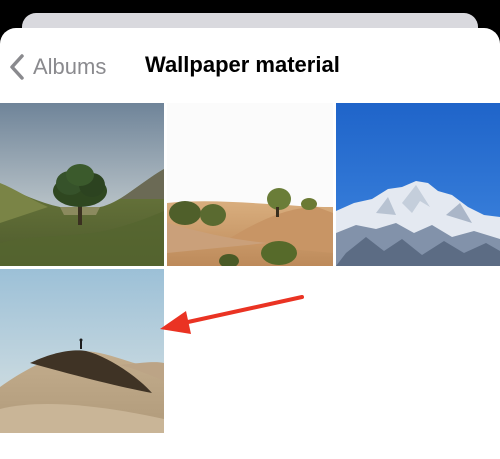 The width and height of the screenshot is (500, 459). Describe the element at coordinates (242, 64) in the screenshot. I see `page-title: Wallpaper material` at that location.